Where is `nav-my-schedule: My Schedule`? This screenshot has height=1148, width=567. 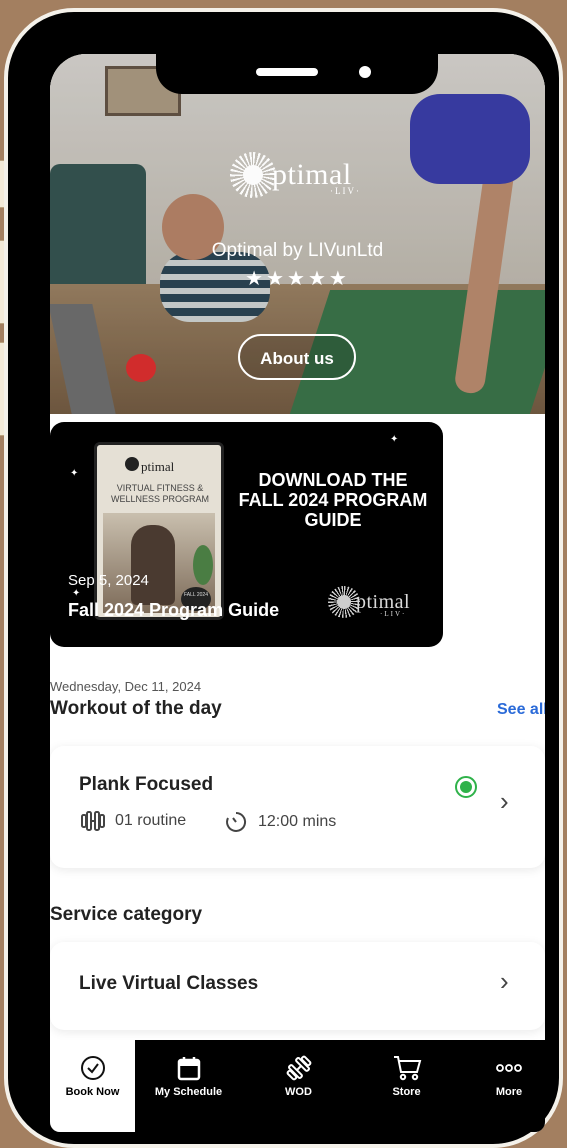
nav-my-schedule: My Schedule is located at coordinates (188, 1086).